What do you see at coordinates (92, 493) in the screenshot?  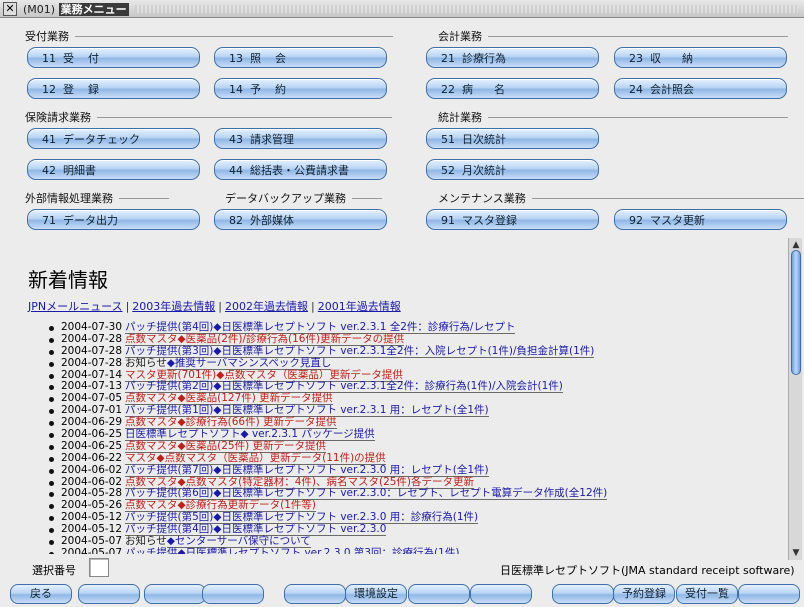 I see `news-date: 2004-05-28` at bounding box center [92, 493].